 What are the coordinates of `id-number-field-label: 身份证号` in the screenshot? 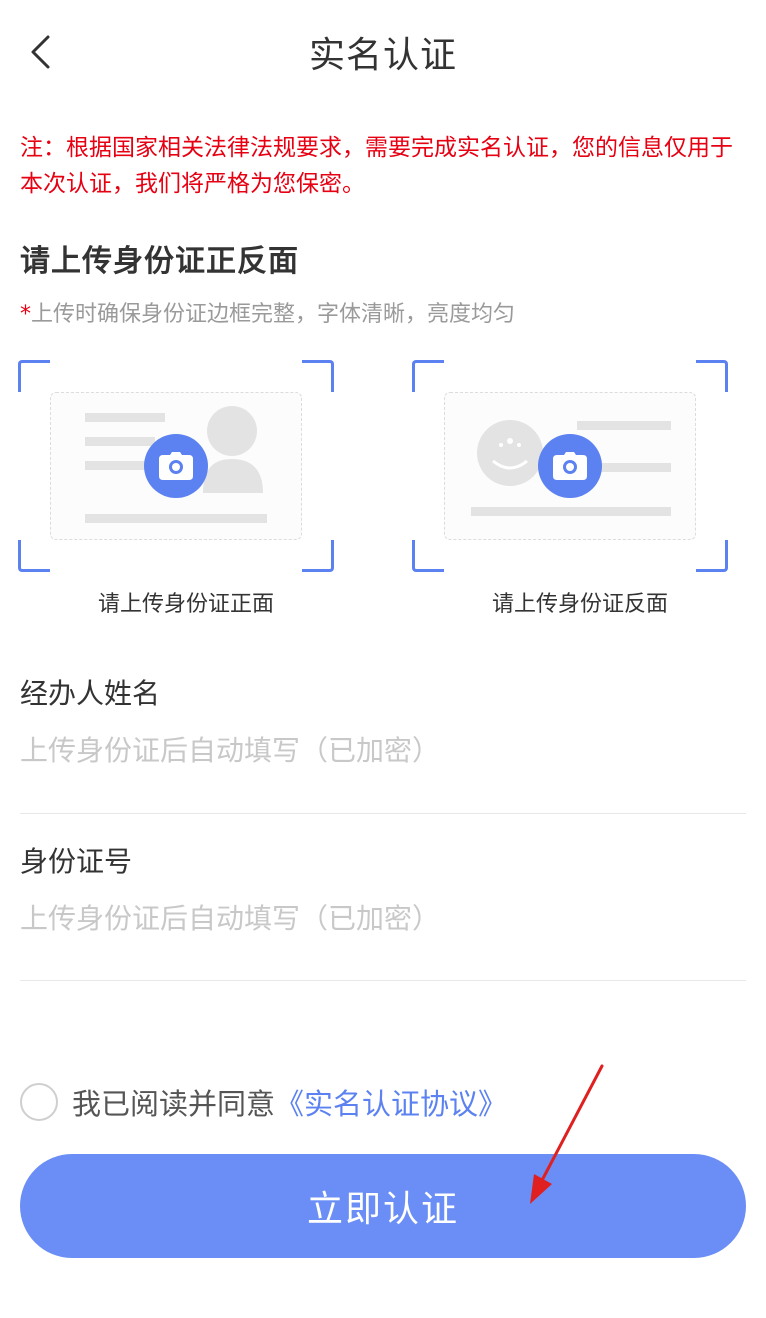 It's located at (76, 861).